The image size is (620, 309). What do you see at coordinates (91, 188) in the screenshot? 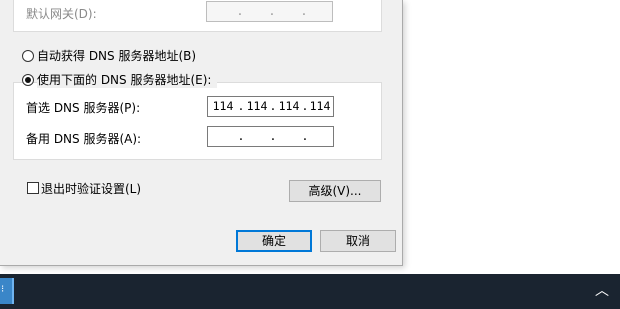
I see `validate-on-exit-label: 退出时验证设置(L)` at bounding box center [91, 188].